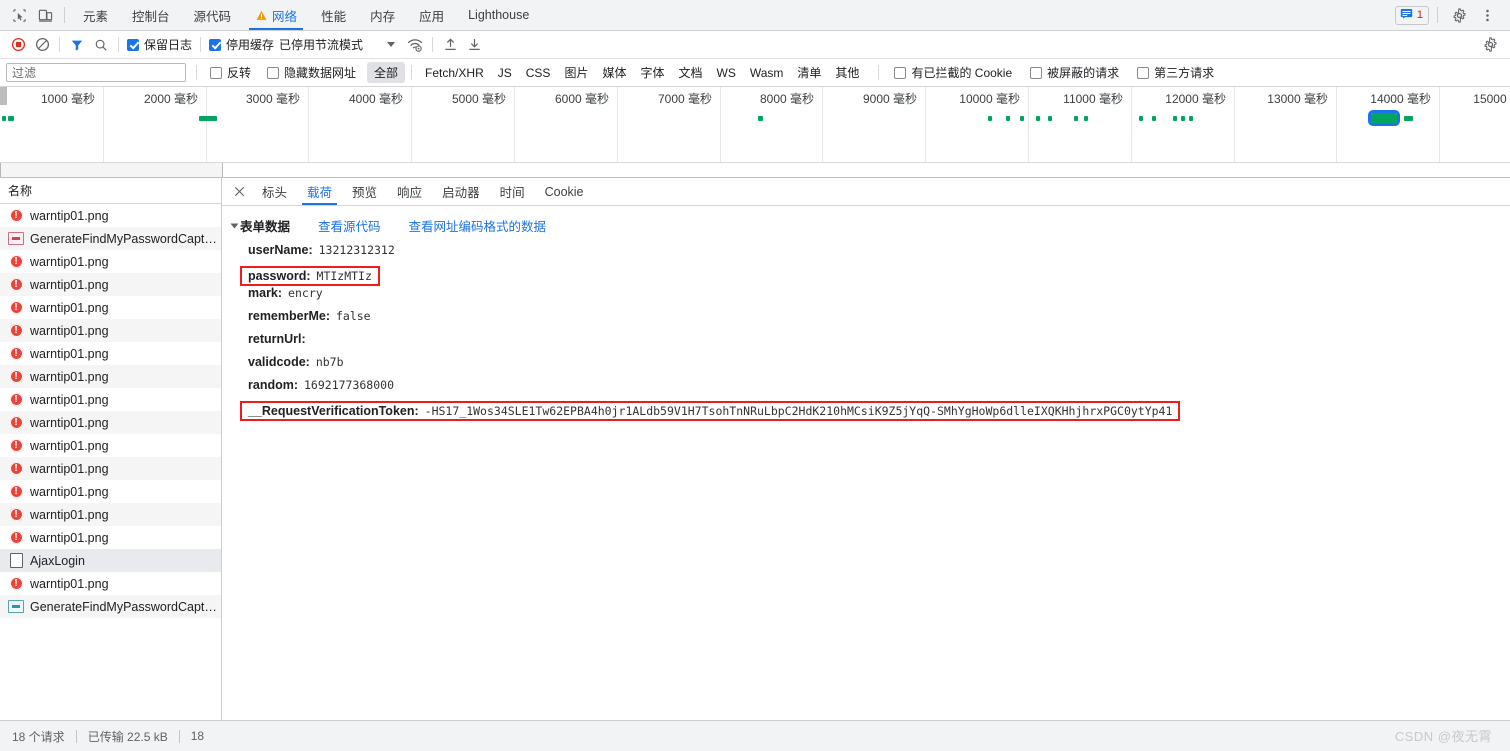  What do you see at coordinates (241, 44) in the screenshot?
I see `disable-cache-checkbox: 停用缓存` at bounding box center [241, 44].